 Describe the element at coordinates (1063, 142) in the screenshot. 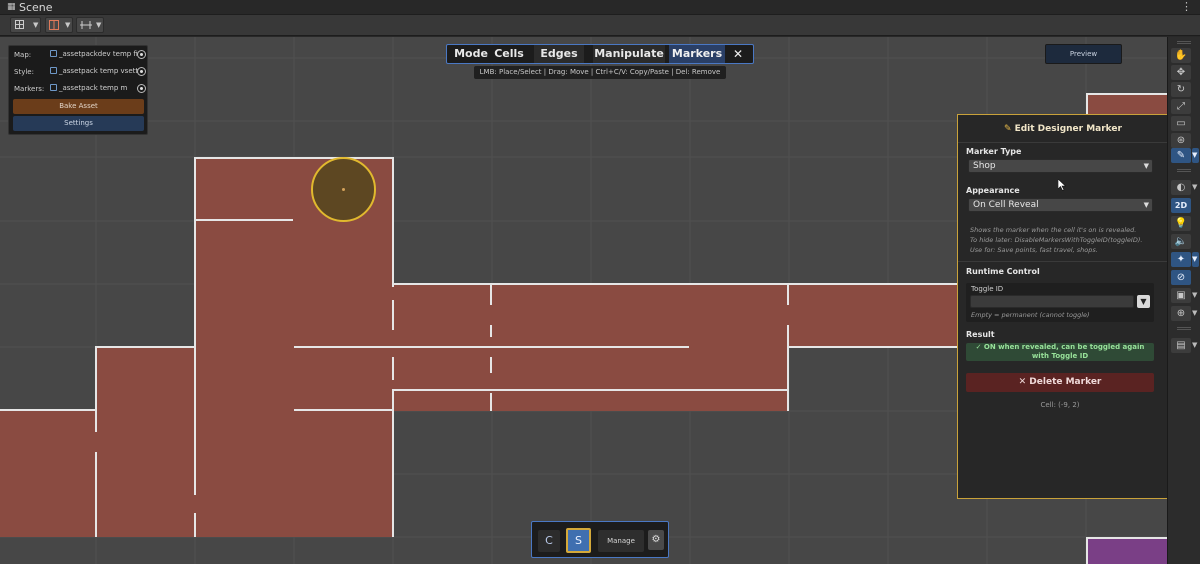

I see `divider` at that location.